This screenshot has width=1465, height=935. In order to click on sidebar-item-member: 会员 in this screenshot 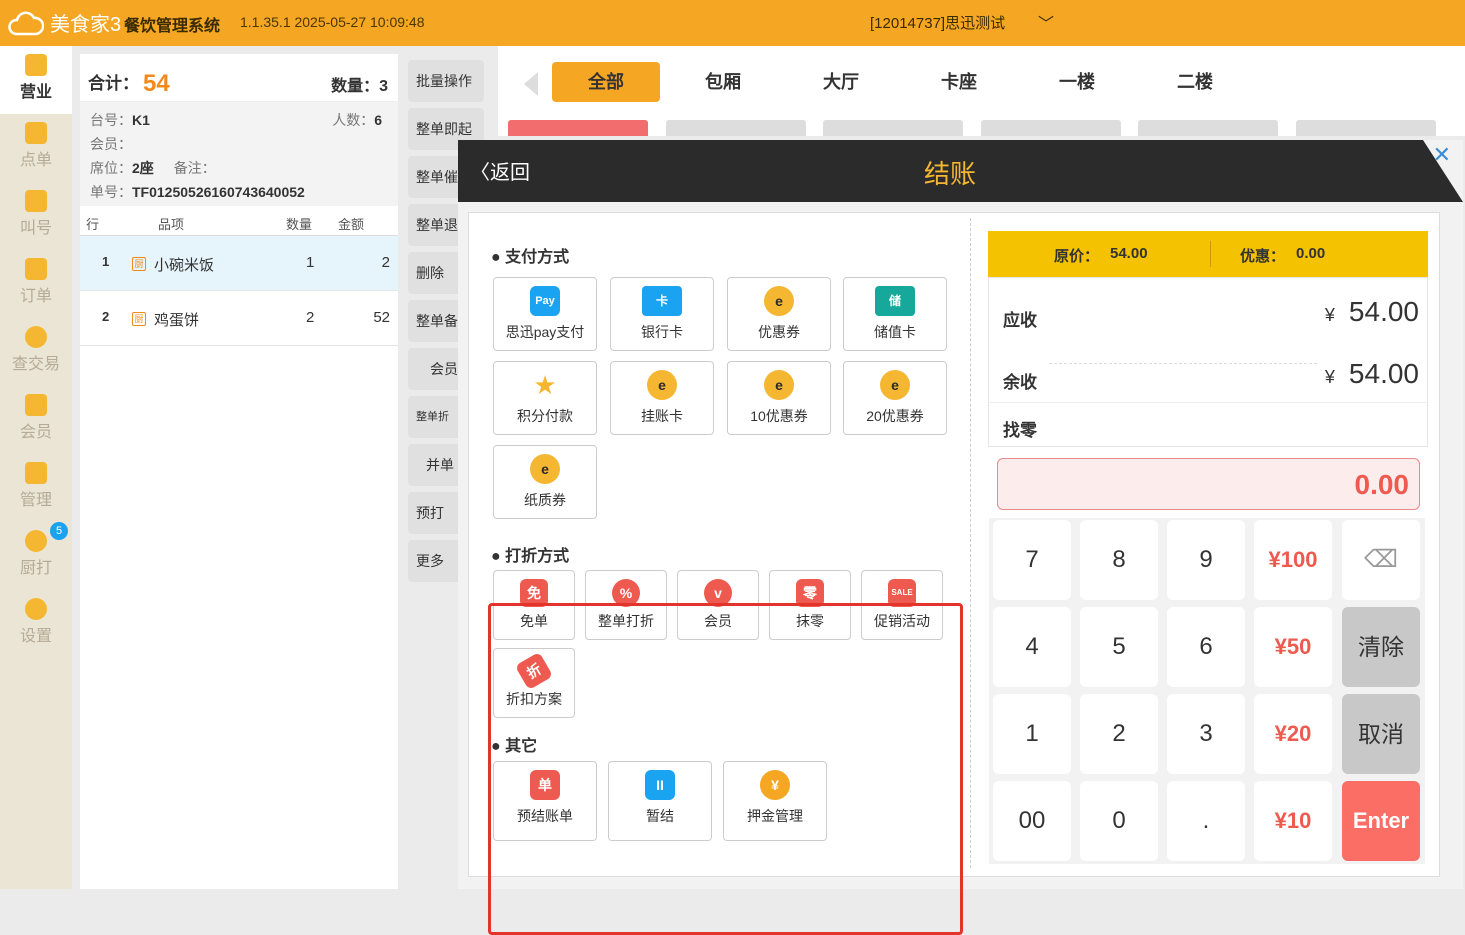, I will do `click(36, 420)`.